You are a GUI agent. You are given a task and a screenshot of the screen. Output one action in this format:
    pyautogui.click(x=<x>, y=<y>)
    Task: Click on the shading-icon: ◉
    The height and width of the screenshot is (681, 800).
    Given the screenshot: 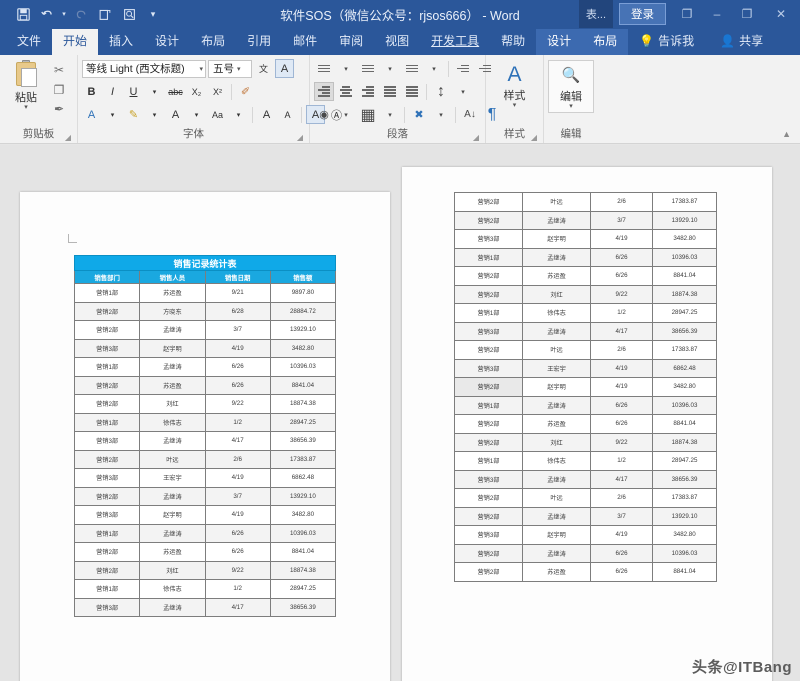 What is the action you would take?
    pyautogui.click(x=324, y=114)
    